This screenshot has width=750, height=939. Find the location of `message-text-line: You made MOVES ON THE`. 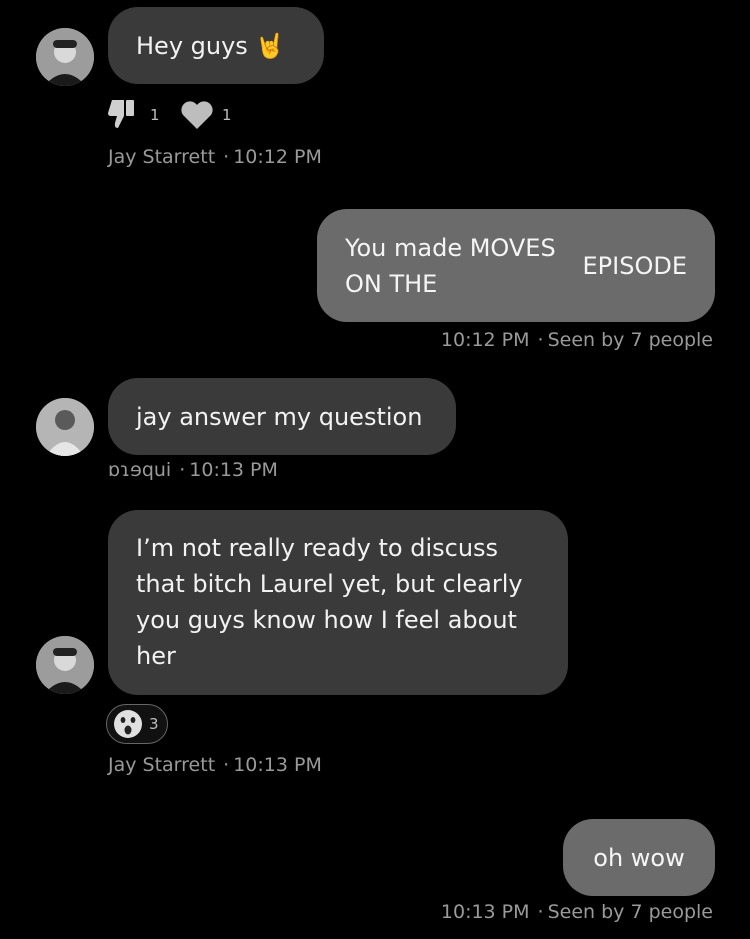

message-text-line: You made MOVES ON THE is located at coordinates (450, 265).